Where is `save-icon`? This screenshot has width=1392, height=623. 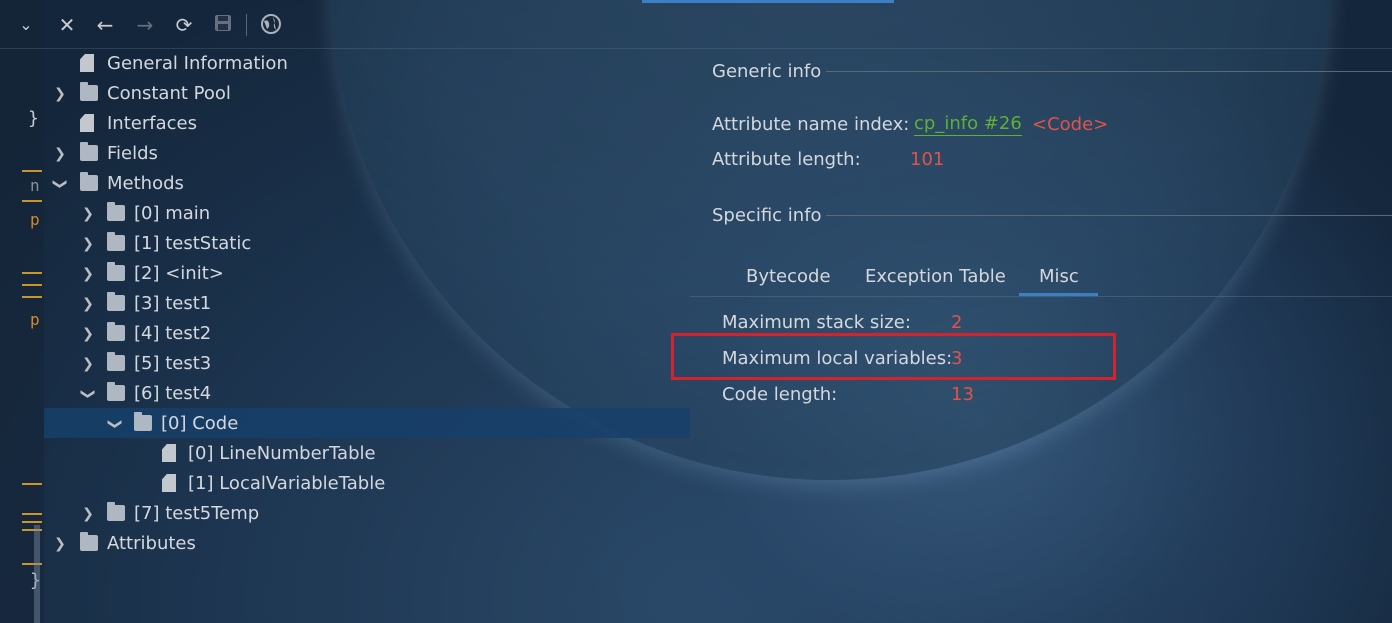 save-icon is located at coordinates (223, 25).